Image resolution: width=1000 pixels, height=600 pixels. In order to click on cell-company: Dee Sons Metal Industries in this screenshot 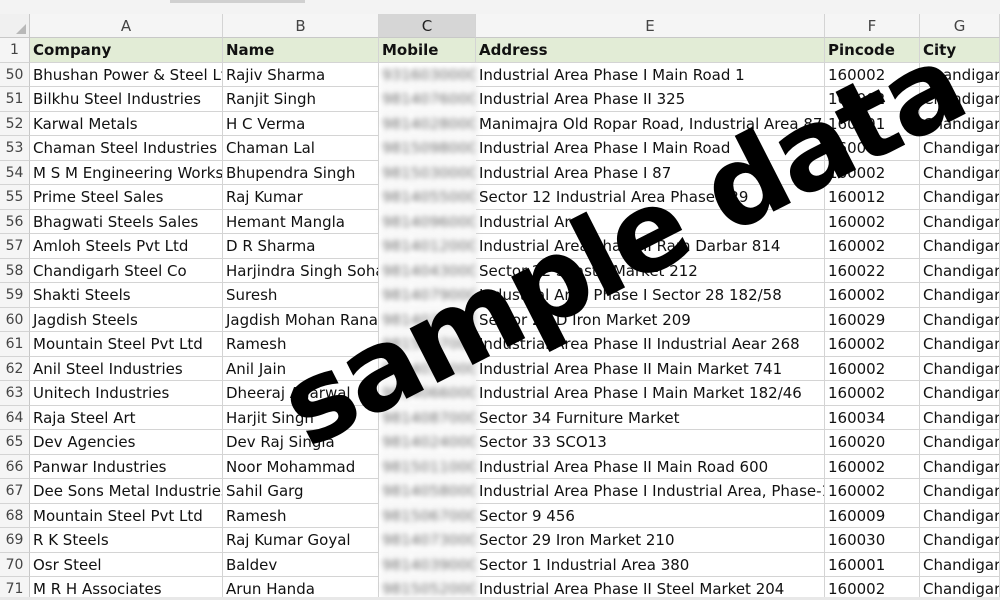, I will do `click(126, 491)`.